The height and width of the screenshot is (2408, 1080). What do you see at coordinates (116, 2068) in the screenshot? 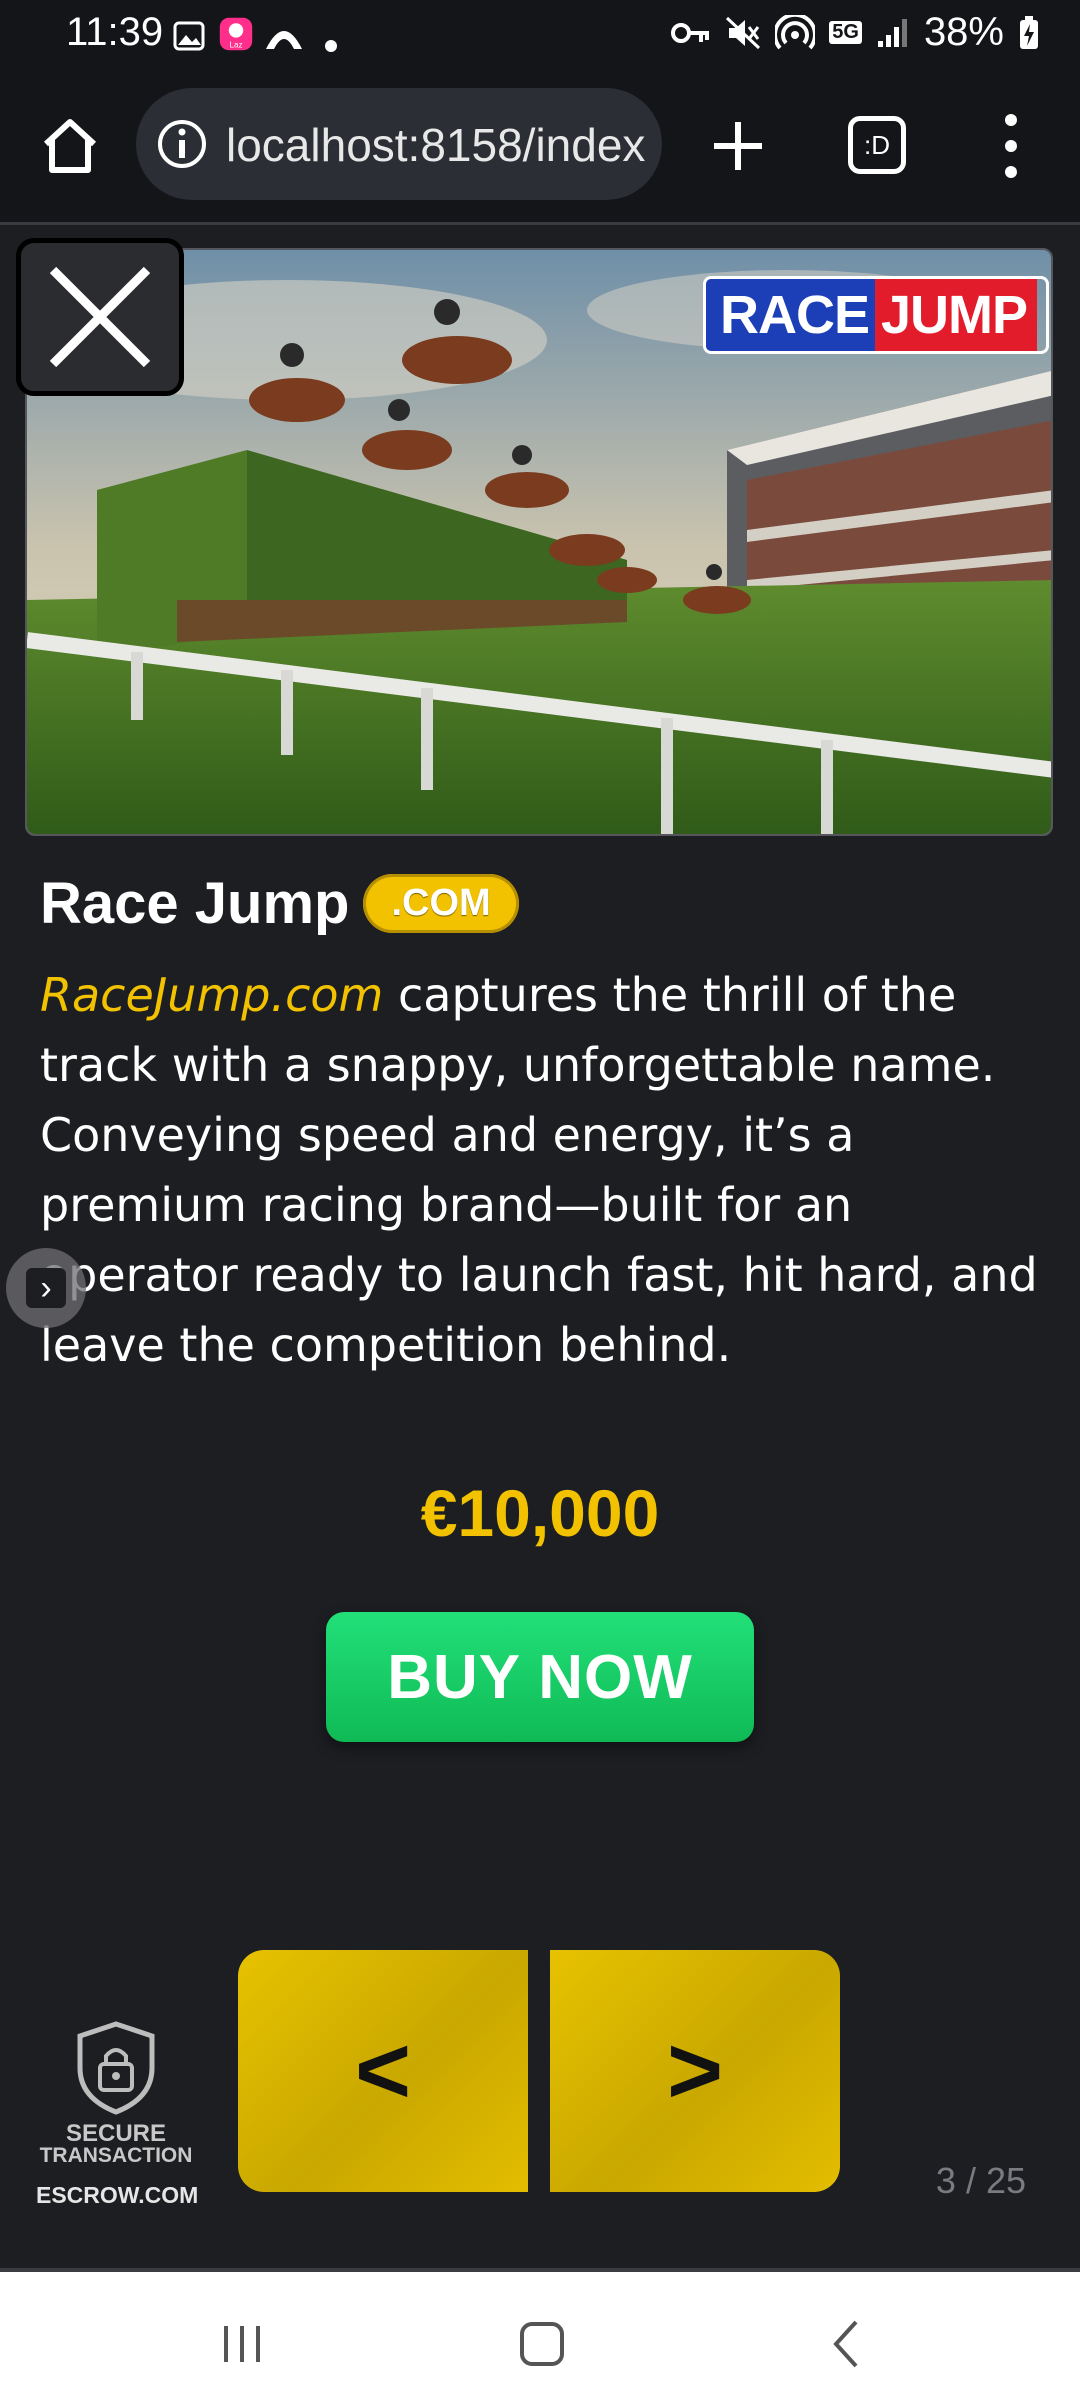
I see `shield-lock-icon` at bounding box center [116, 2068].